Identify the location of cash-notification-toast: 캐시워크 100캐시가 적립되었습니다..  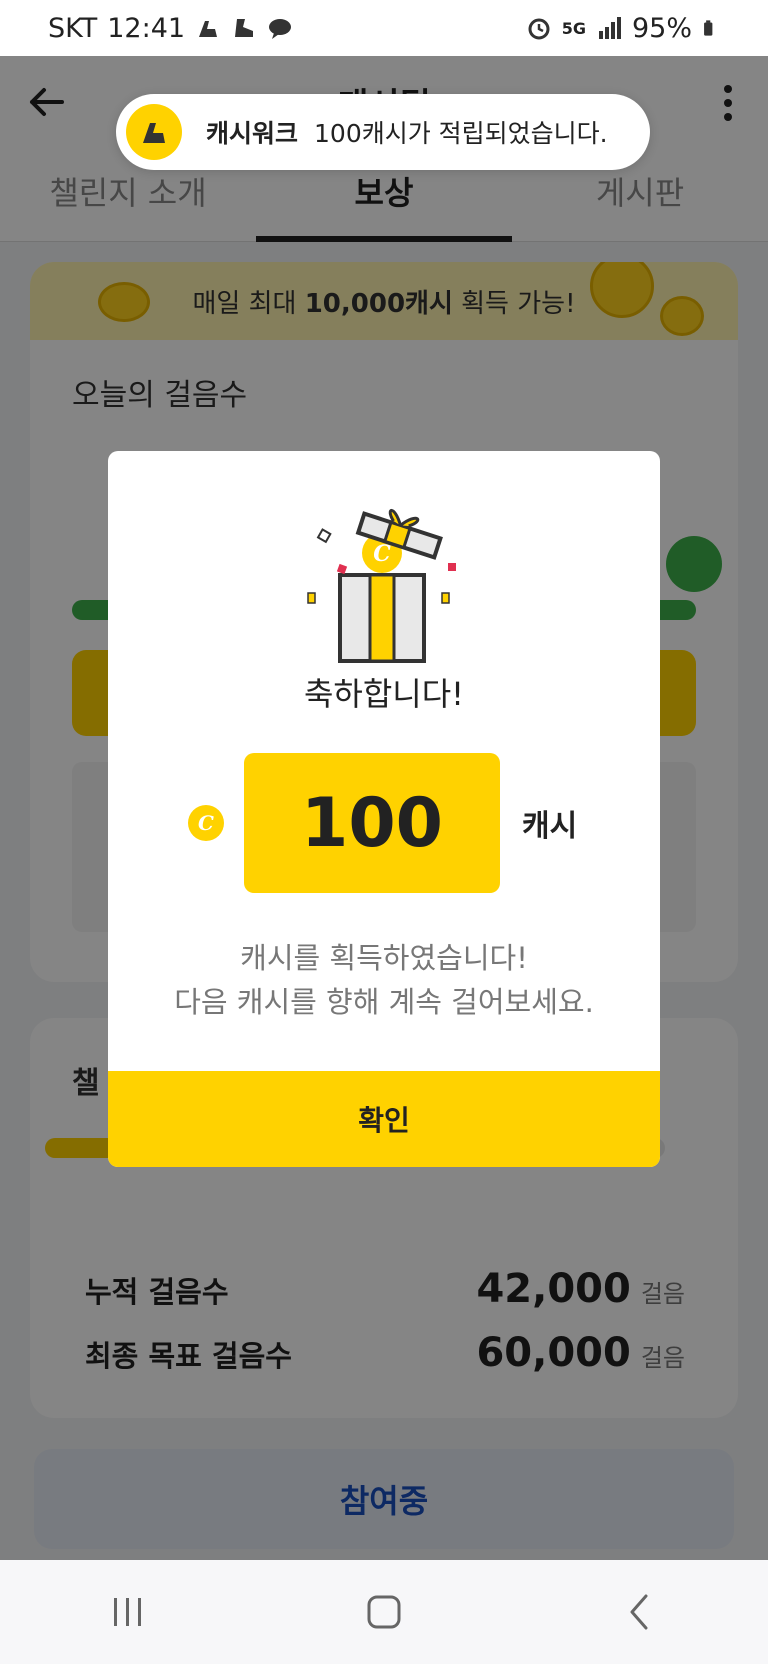
(383, 132).